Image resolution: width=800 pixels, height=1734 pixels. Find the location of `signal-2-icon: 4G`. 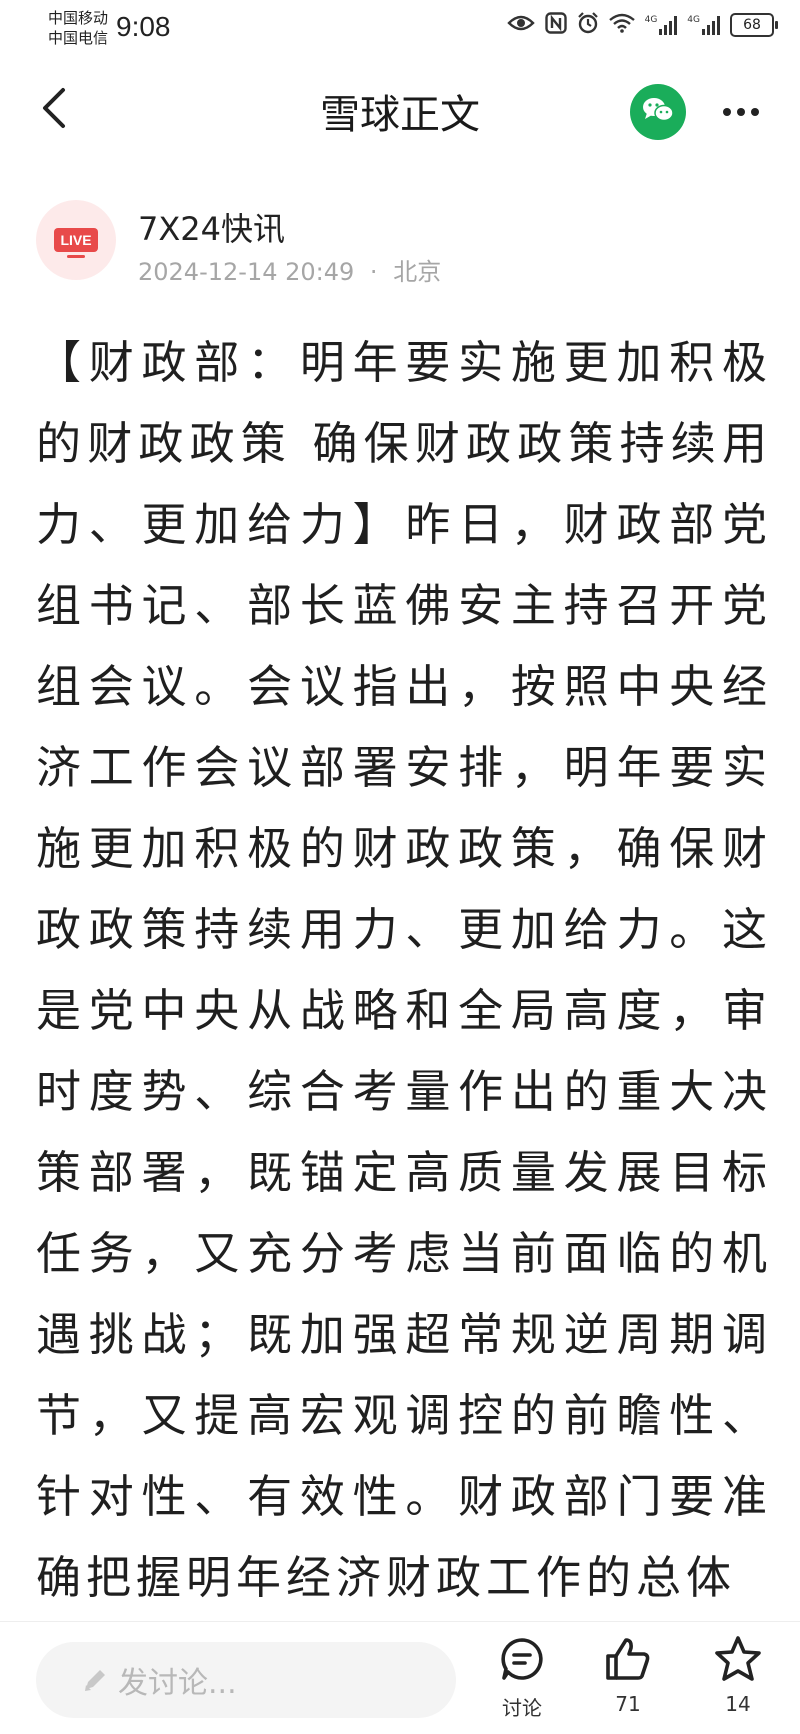

signal-2-icon: 4G is located at coordinates (703, 25).